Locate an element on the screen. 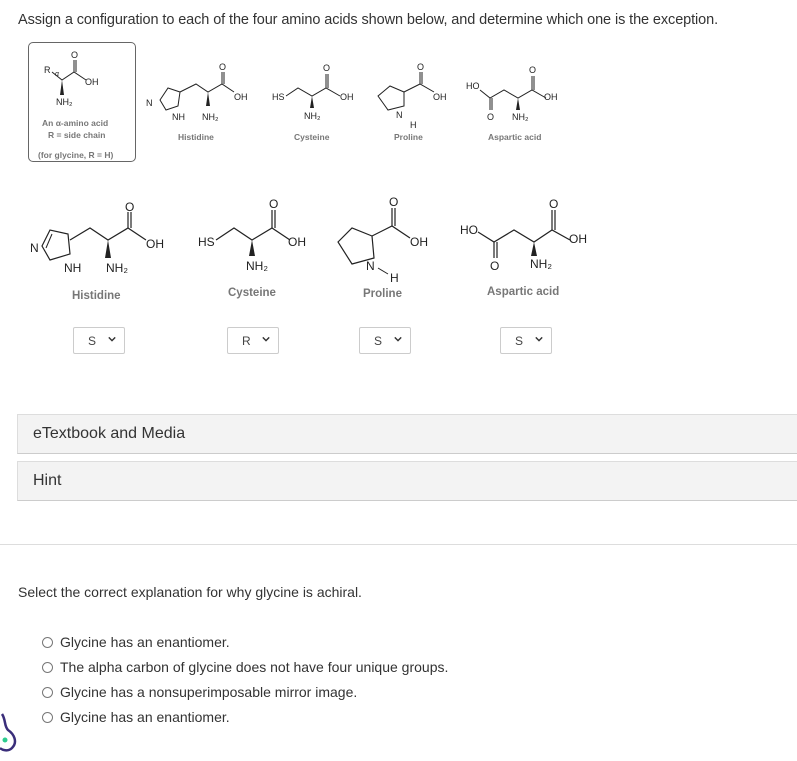 This screenshot has height=761, width=797. cysteine-structure: HS O OH NH₂ Cysteine is located at coordinates (252, 248).